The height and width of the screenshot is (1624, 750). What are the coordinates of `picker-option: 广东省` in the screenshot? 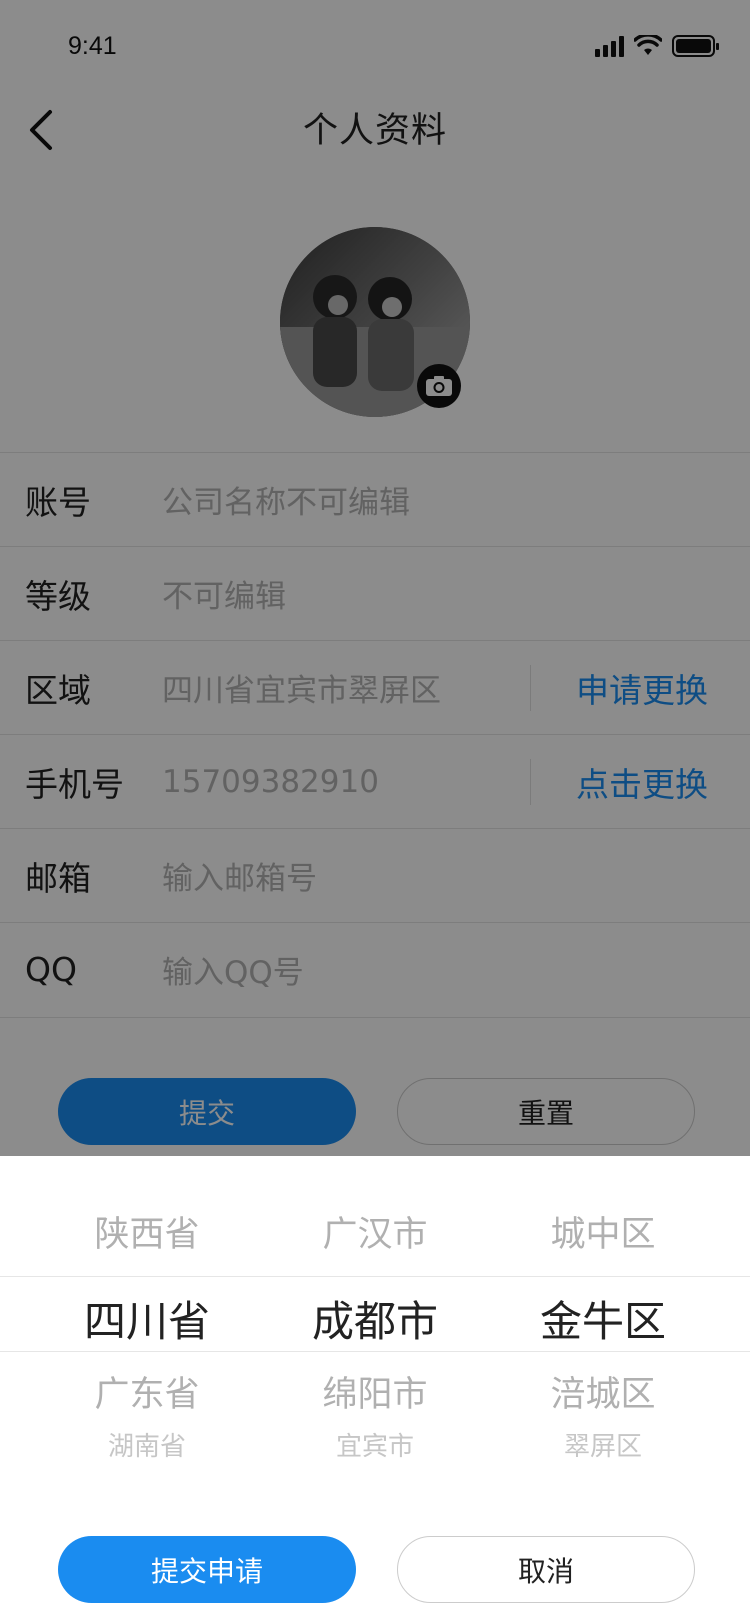 It's located at (147, 1391).